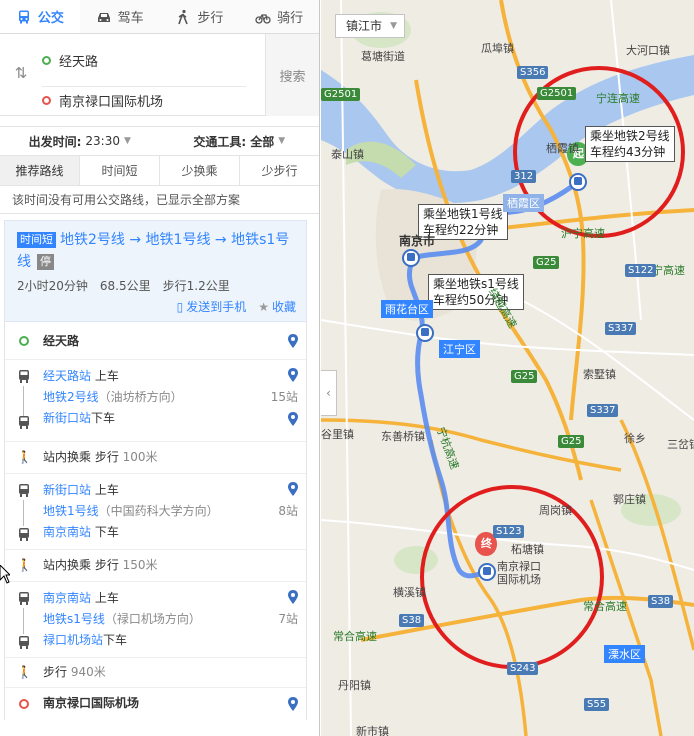 The width and height of the screenshot is (694, 736). Describe the element at coordinates (52, 286) in the screenshot. I see `plan-duration: 2小时20分钟` at that location.